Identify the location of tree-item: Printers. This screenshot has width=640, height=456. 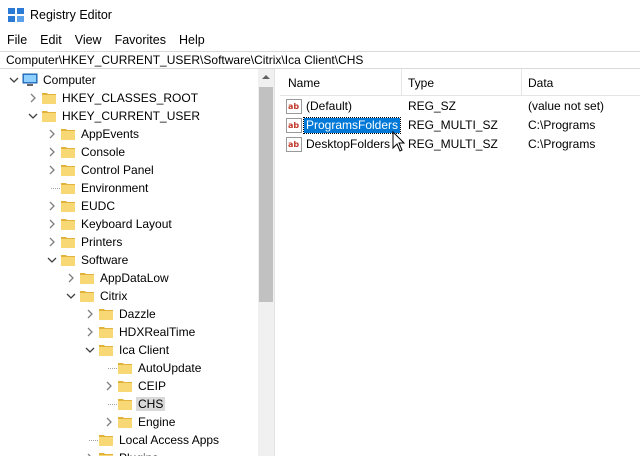
(129, 242).